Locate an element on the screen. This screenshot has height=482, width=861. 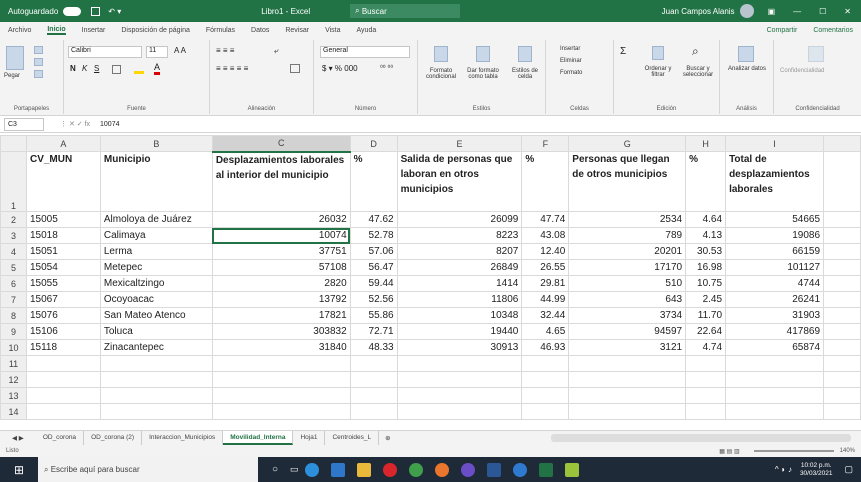
table-cell: 19086 is located at coordinates (775, 235).